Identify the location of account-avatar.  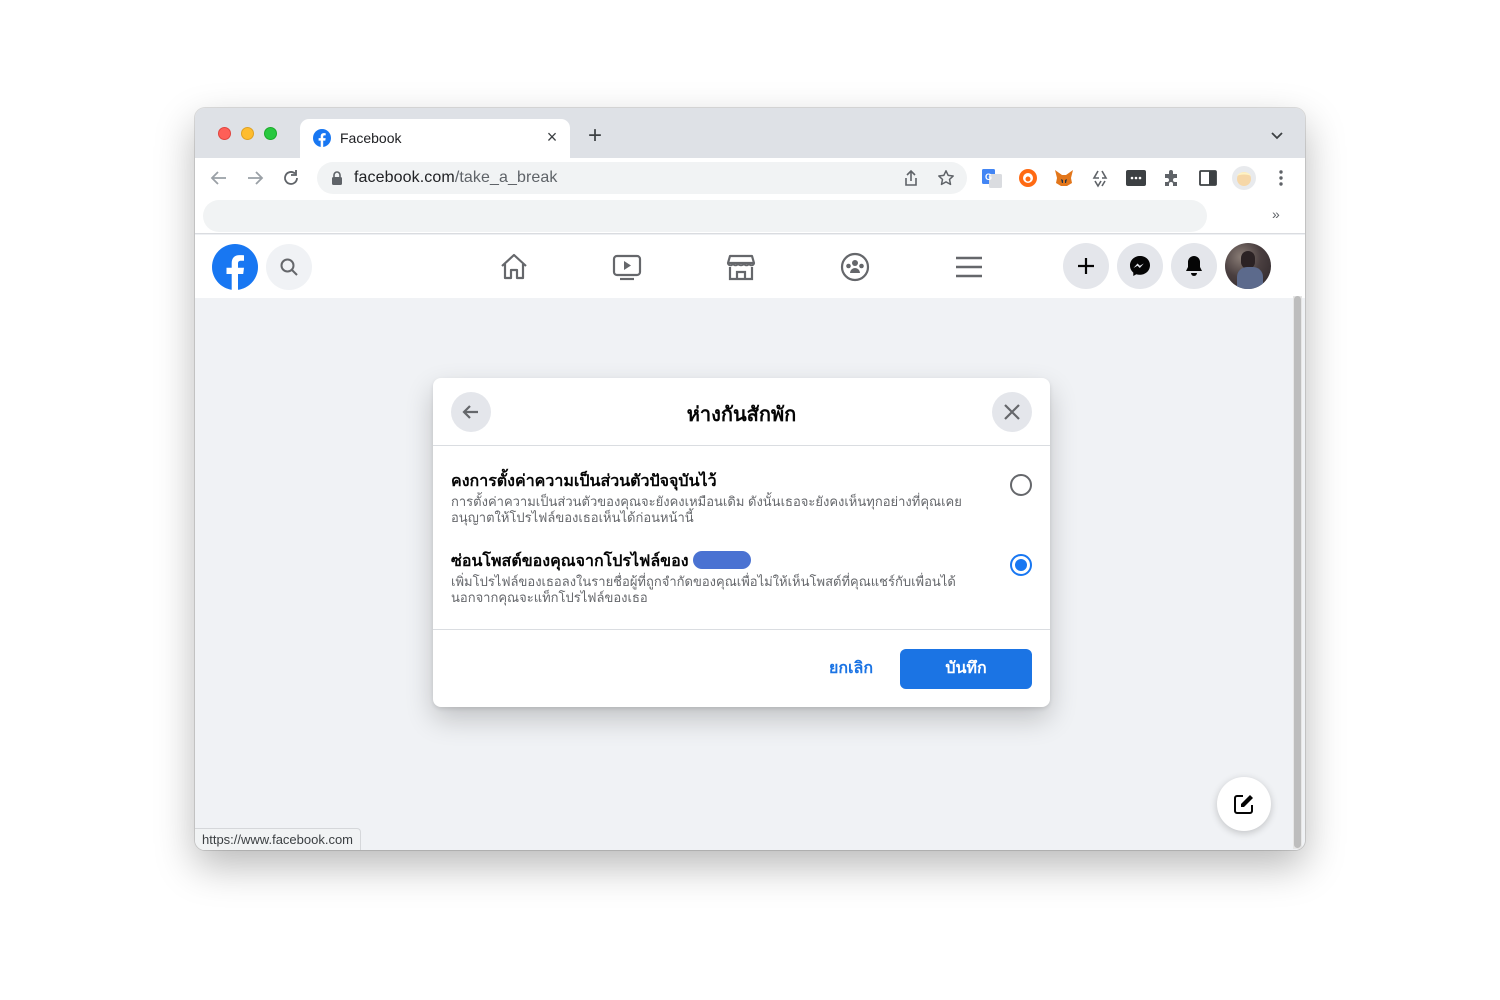
(1248, 266).